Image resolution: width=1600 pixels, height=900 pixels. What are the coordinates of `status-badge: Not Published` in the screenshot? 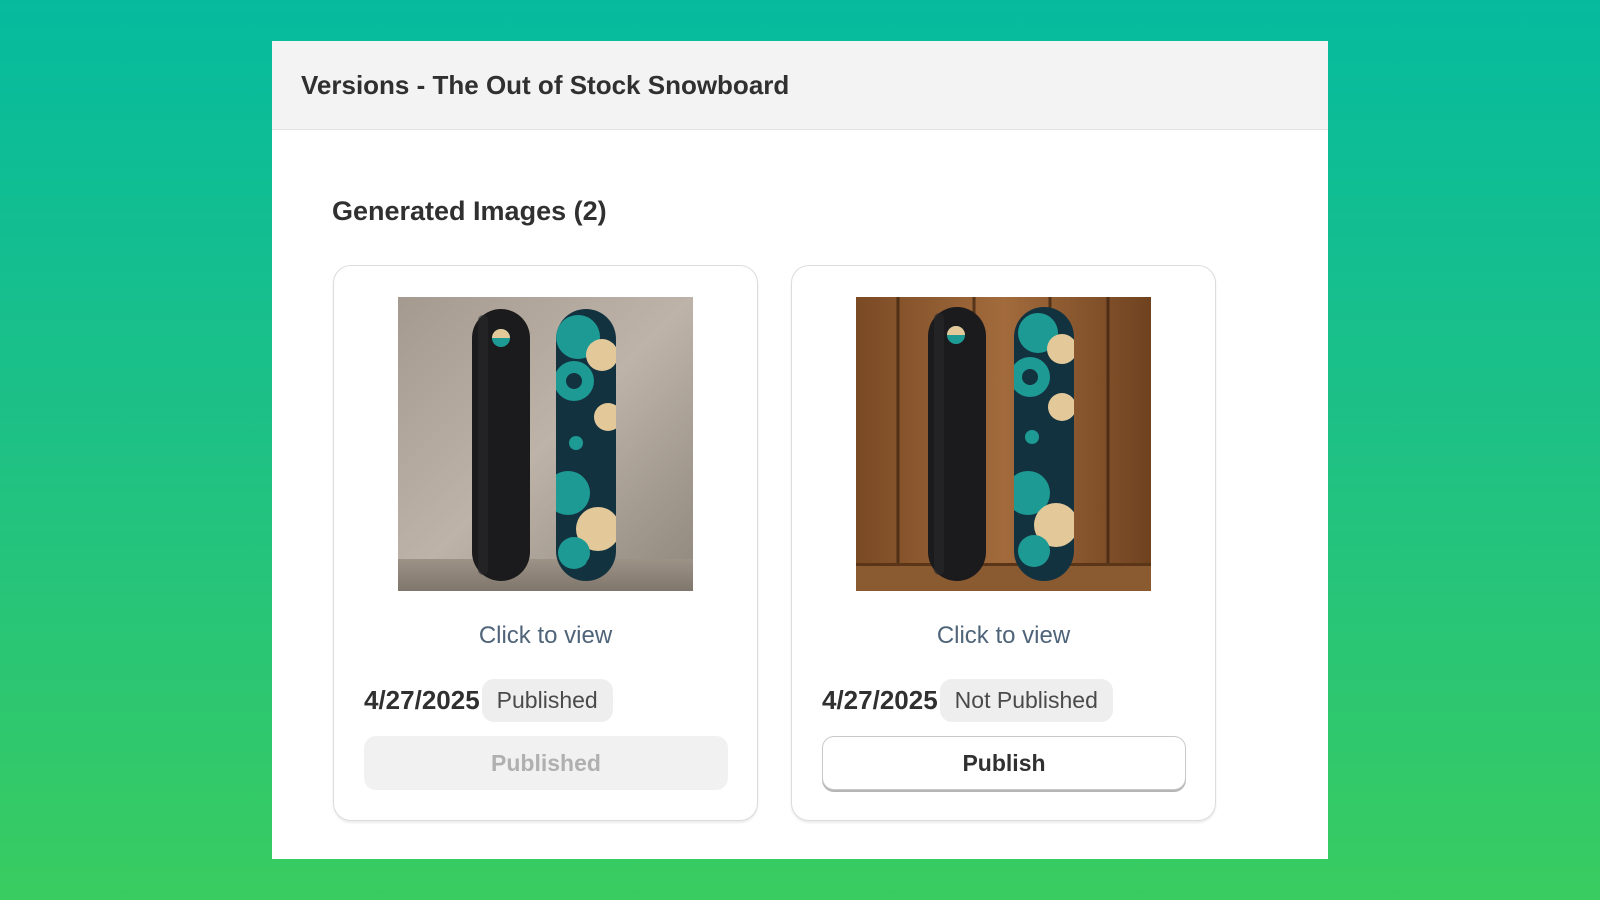 It's located at (1026, 700).